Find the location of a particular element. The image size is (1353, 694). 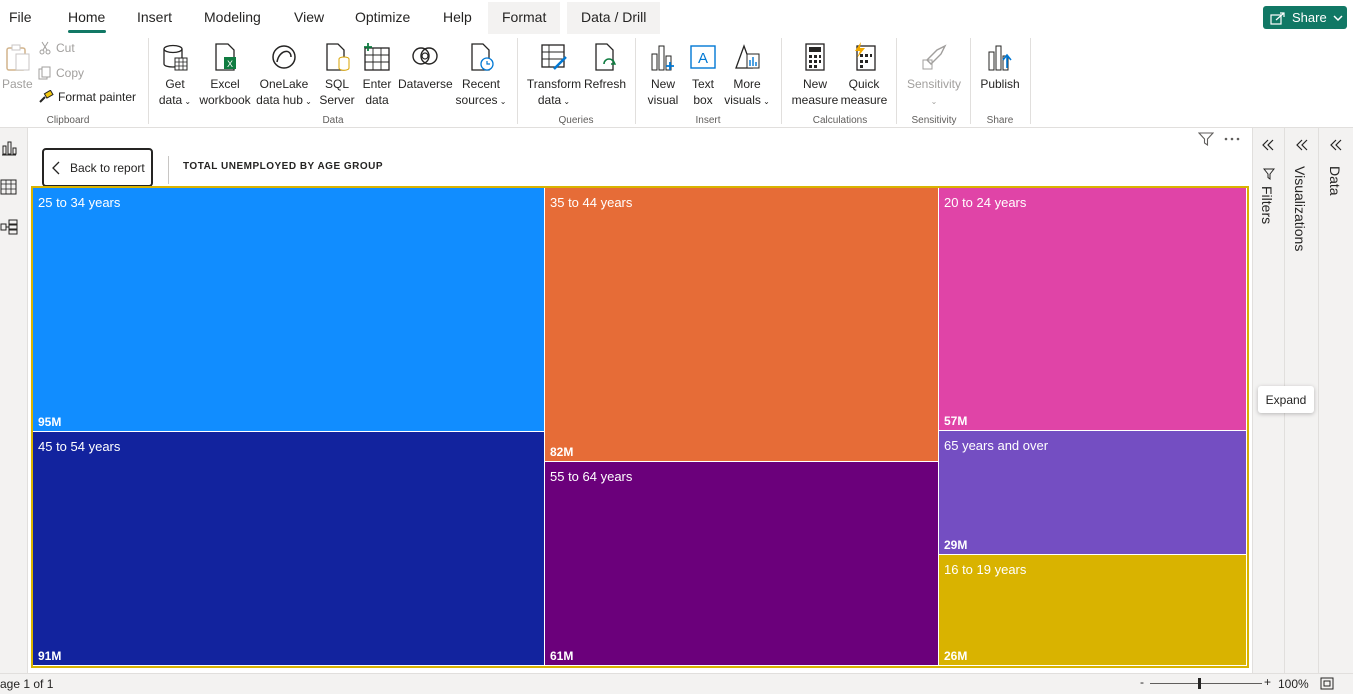

back-to-report-button: Back to report is located at coordinates (97, 167).